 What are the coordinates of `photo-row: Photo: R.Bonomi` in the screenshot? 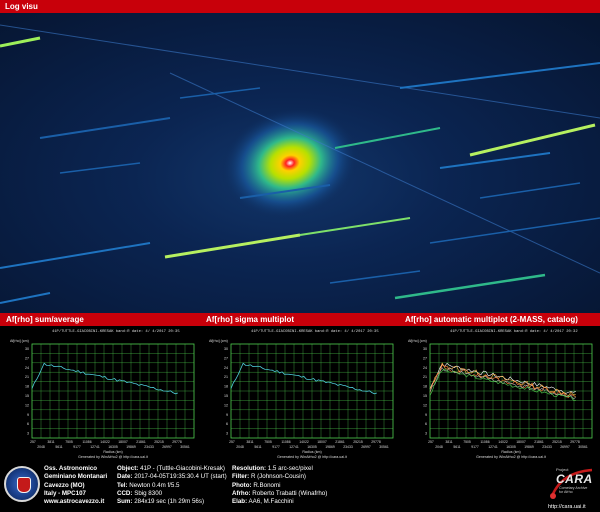 It's located at (256, 485).